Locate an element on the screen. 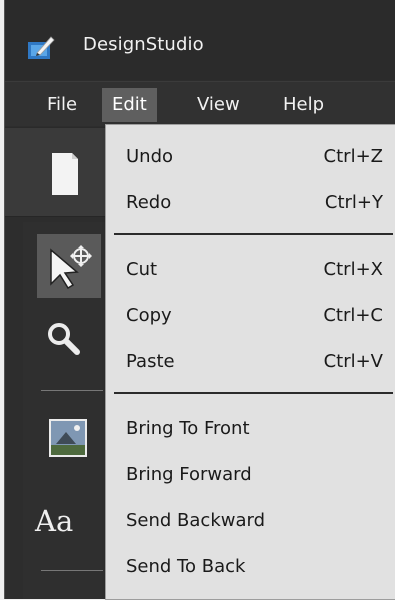  menu-item-label: Send Backward is located at coordinates (196, 520).